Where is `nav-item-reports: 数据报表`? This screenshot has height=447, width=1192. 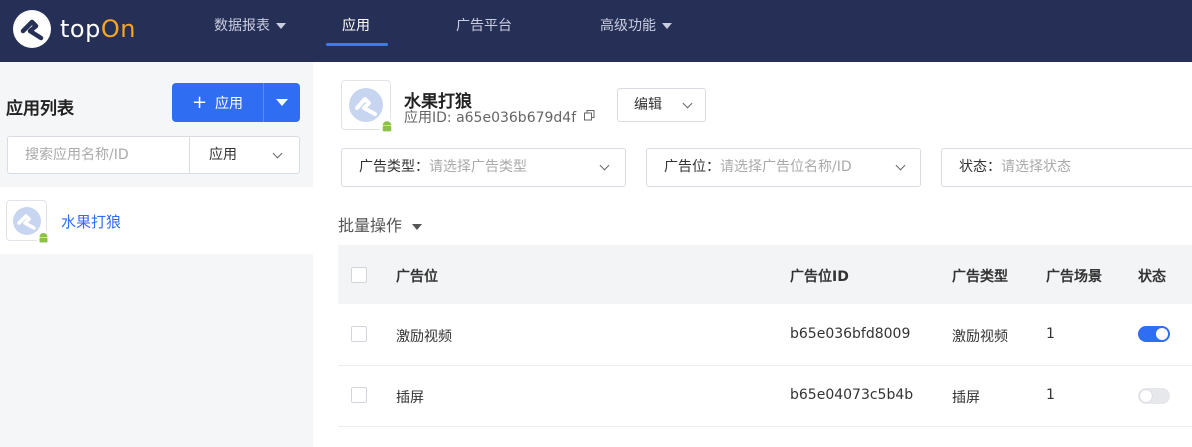 nav-item-reports: 数据报表 is located at coordinates (250, 31).